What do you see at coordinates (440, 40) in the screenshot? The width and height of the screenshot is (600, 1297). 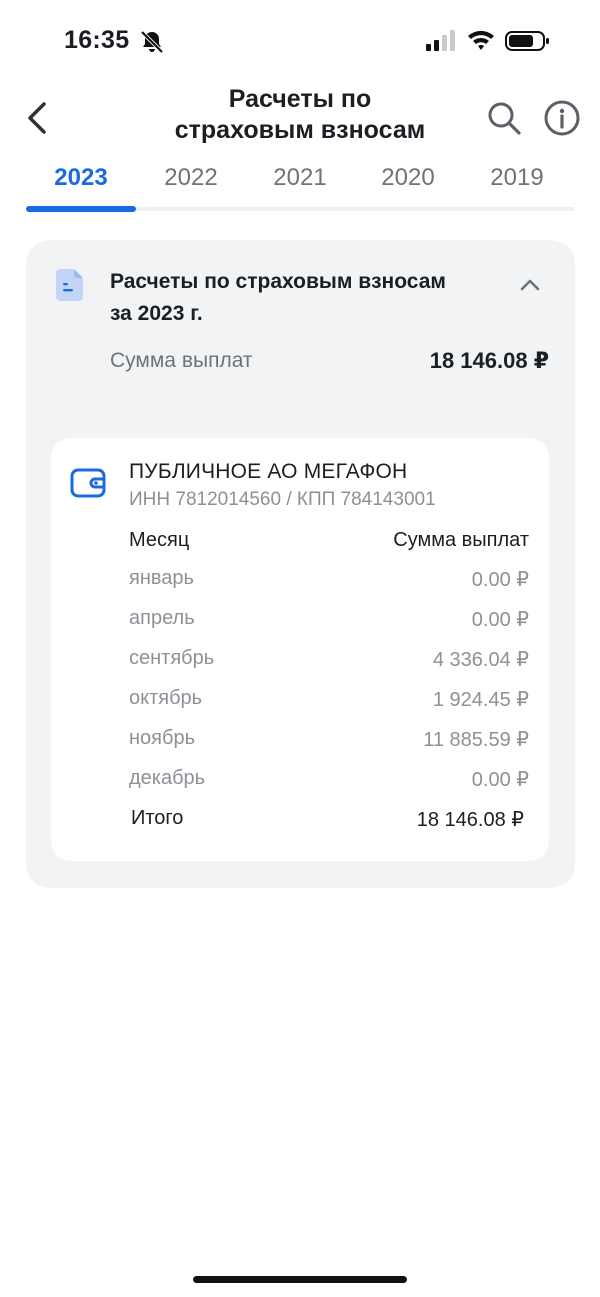 I see `cell-signal-icon` at bounding box center [440, 40].